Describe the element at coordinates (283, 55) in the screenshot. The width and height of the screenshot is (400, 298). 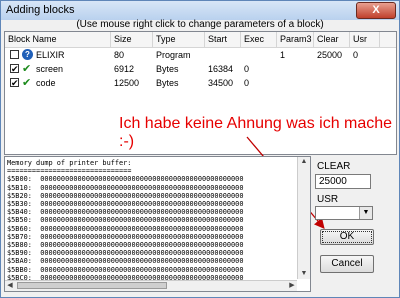
I see `cell-param3: 1` at that location.